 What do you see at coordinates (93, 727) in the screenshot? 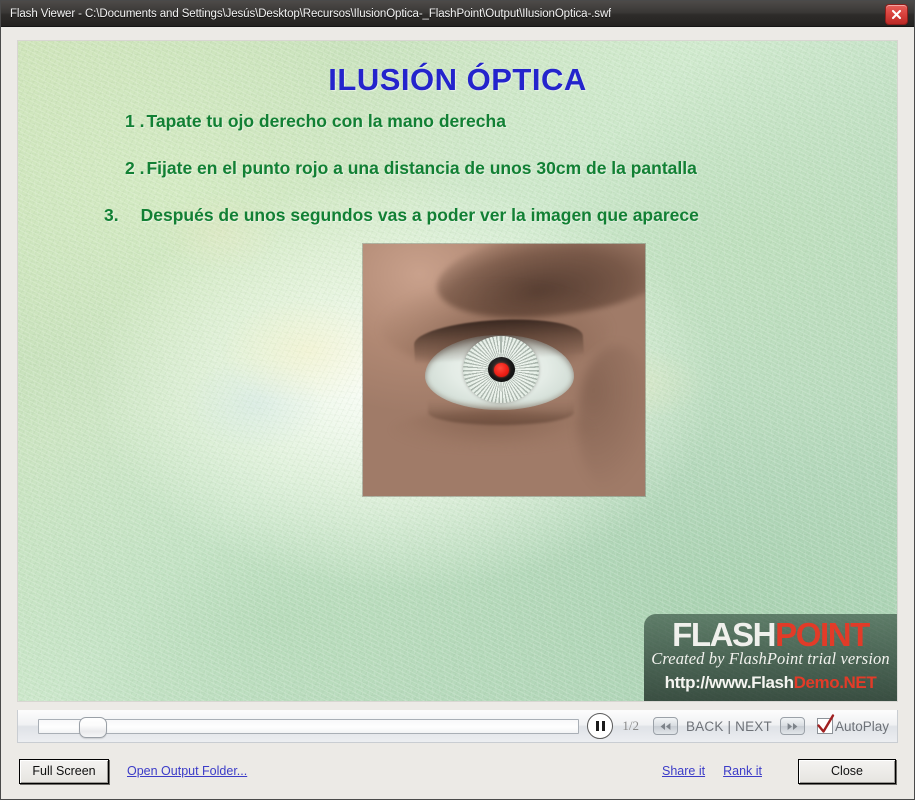
I see `seek-bar-thumb` at bounding box center [93, 727].